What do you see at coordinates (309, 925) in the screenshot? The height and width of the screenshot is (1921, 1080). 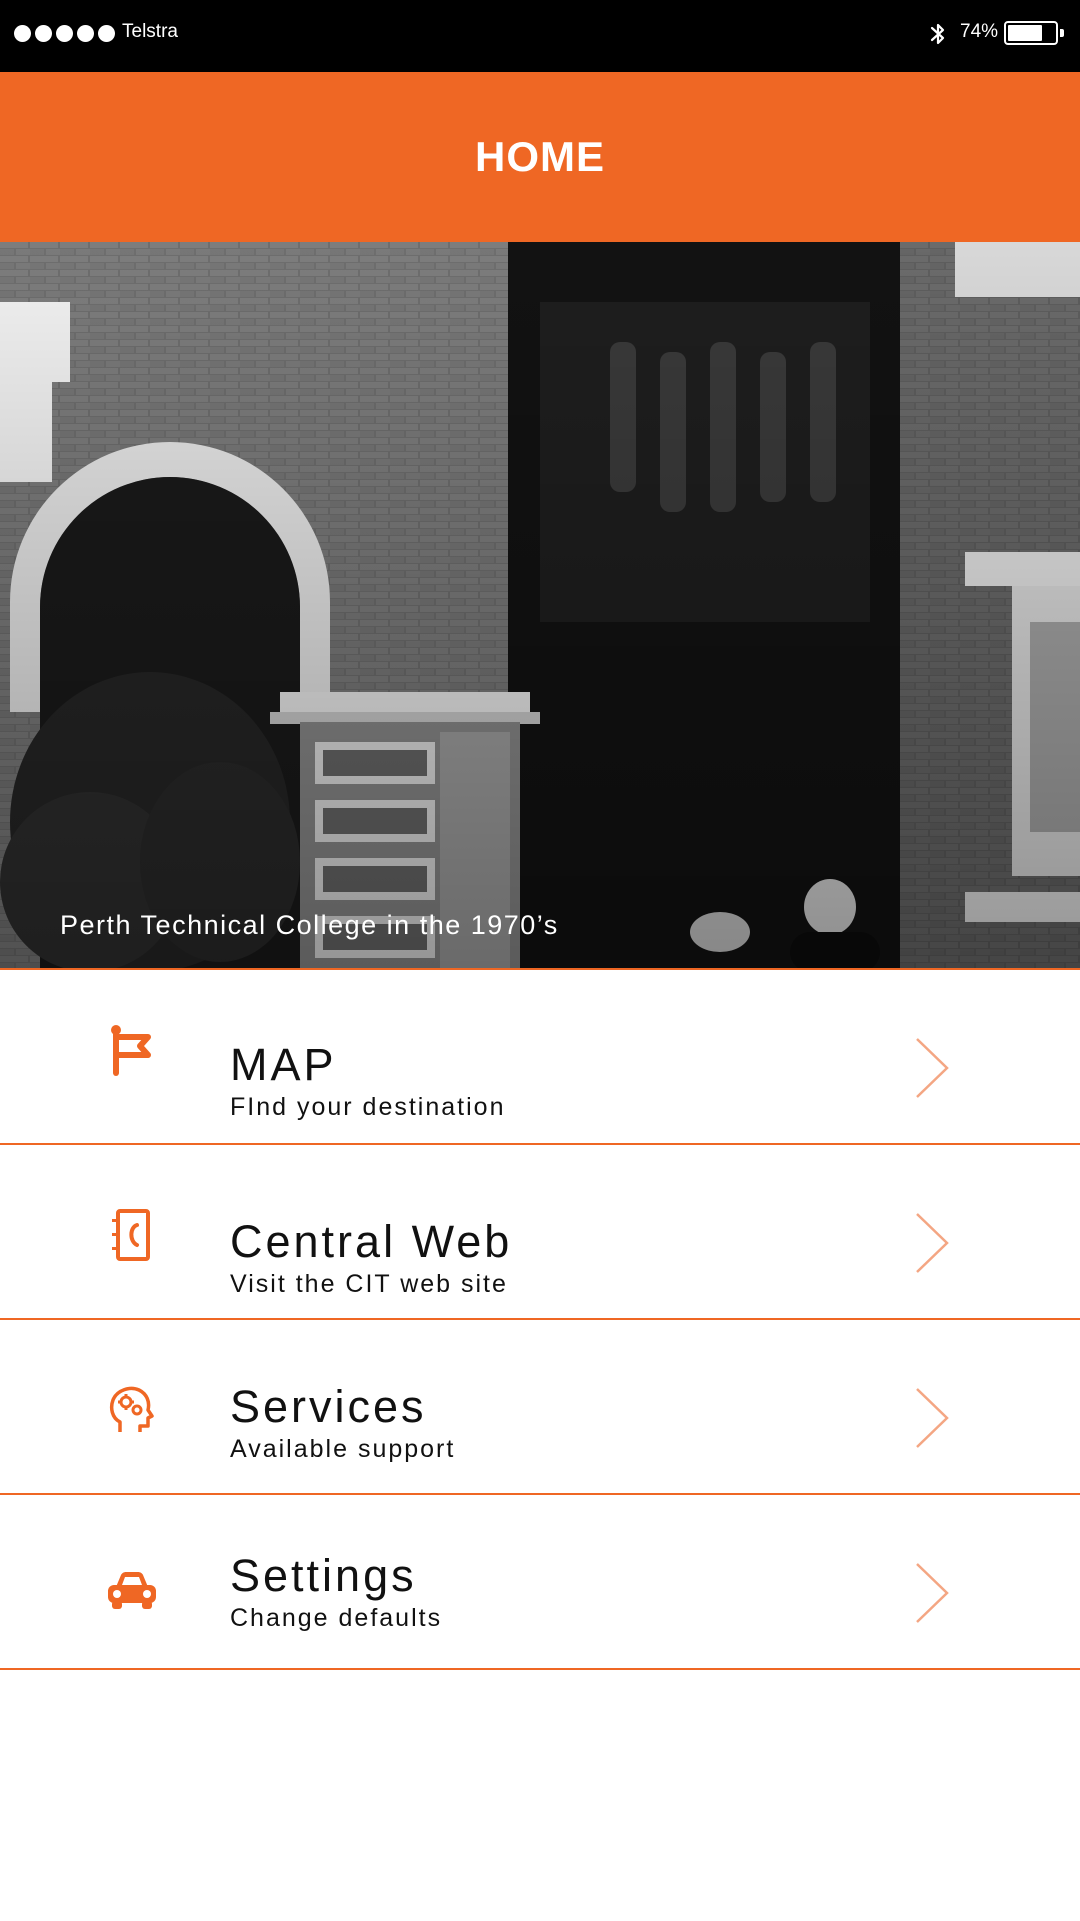 I see `hero-caption: Perth Technical College in the 1970’s` at bounding box center [309, 925].